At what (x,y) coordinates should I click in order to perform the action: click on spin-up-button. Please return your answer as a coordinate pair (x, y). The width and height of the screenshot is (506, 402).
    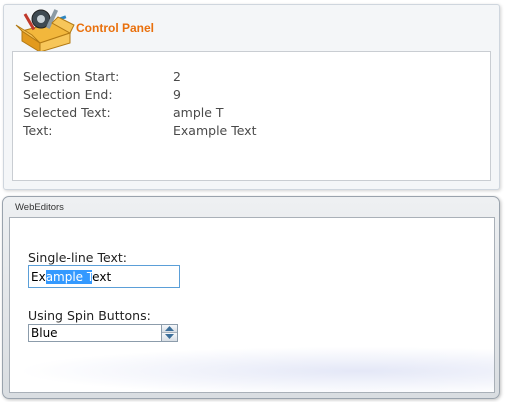
    Looking at the image, I should click on (169, 329).